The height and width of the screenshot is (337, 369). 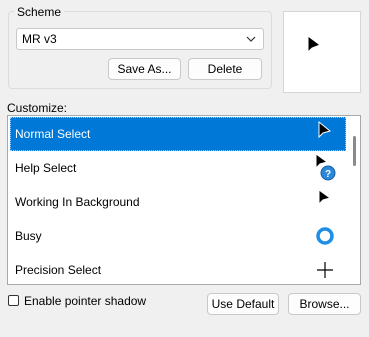 What do you see at coordinates (28, 236) in the screenshot?
I see `list-item-label: Busy` at bounding box center [28, 236].